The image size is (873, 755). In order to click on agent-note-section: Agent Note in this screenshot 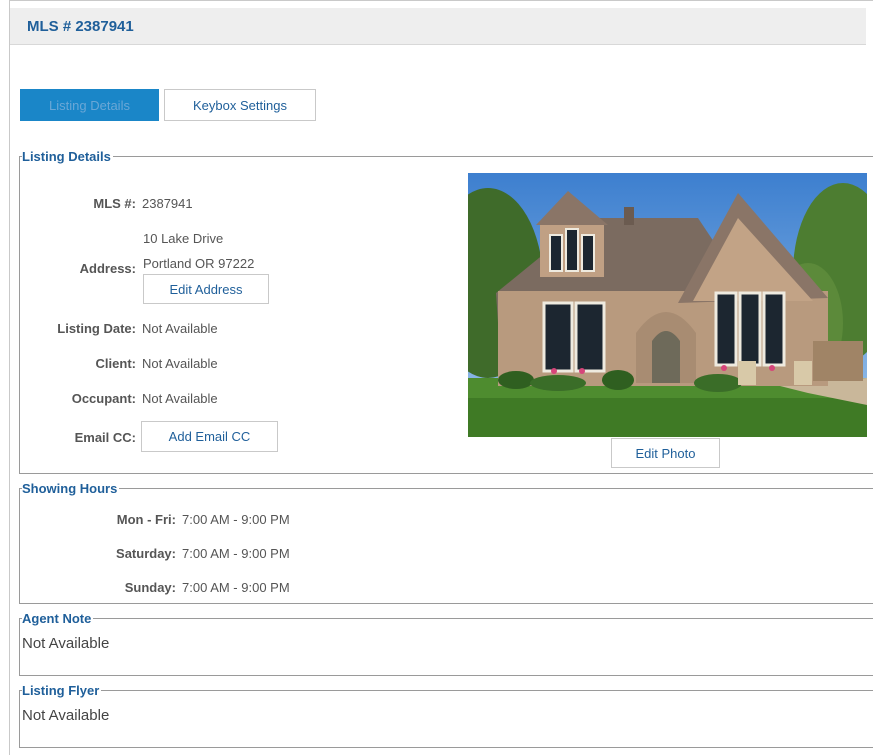, I will do `click(446, 643)`.